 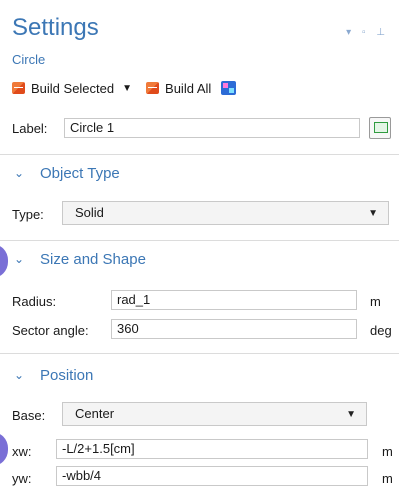 What do you see at coordinates (67, 375) in the screenshot?
I see `section-title: Position` at bounding box center [67, 375].